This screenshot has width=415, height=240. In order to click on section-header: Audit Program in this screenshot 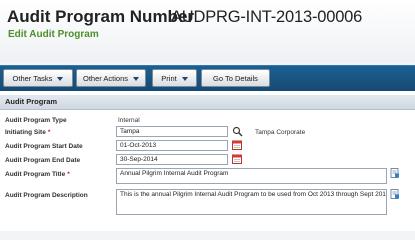, I will do `click(207, 102)`.